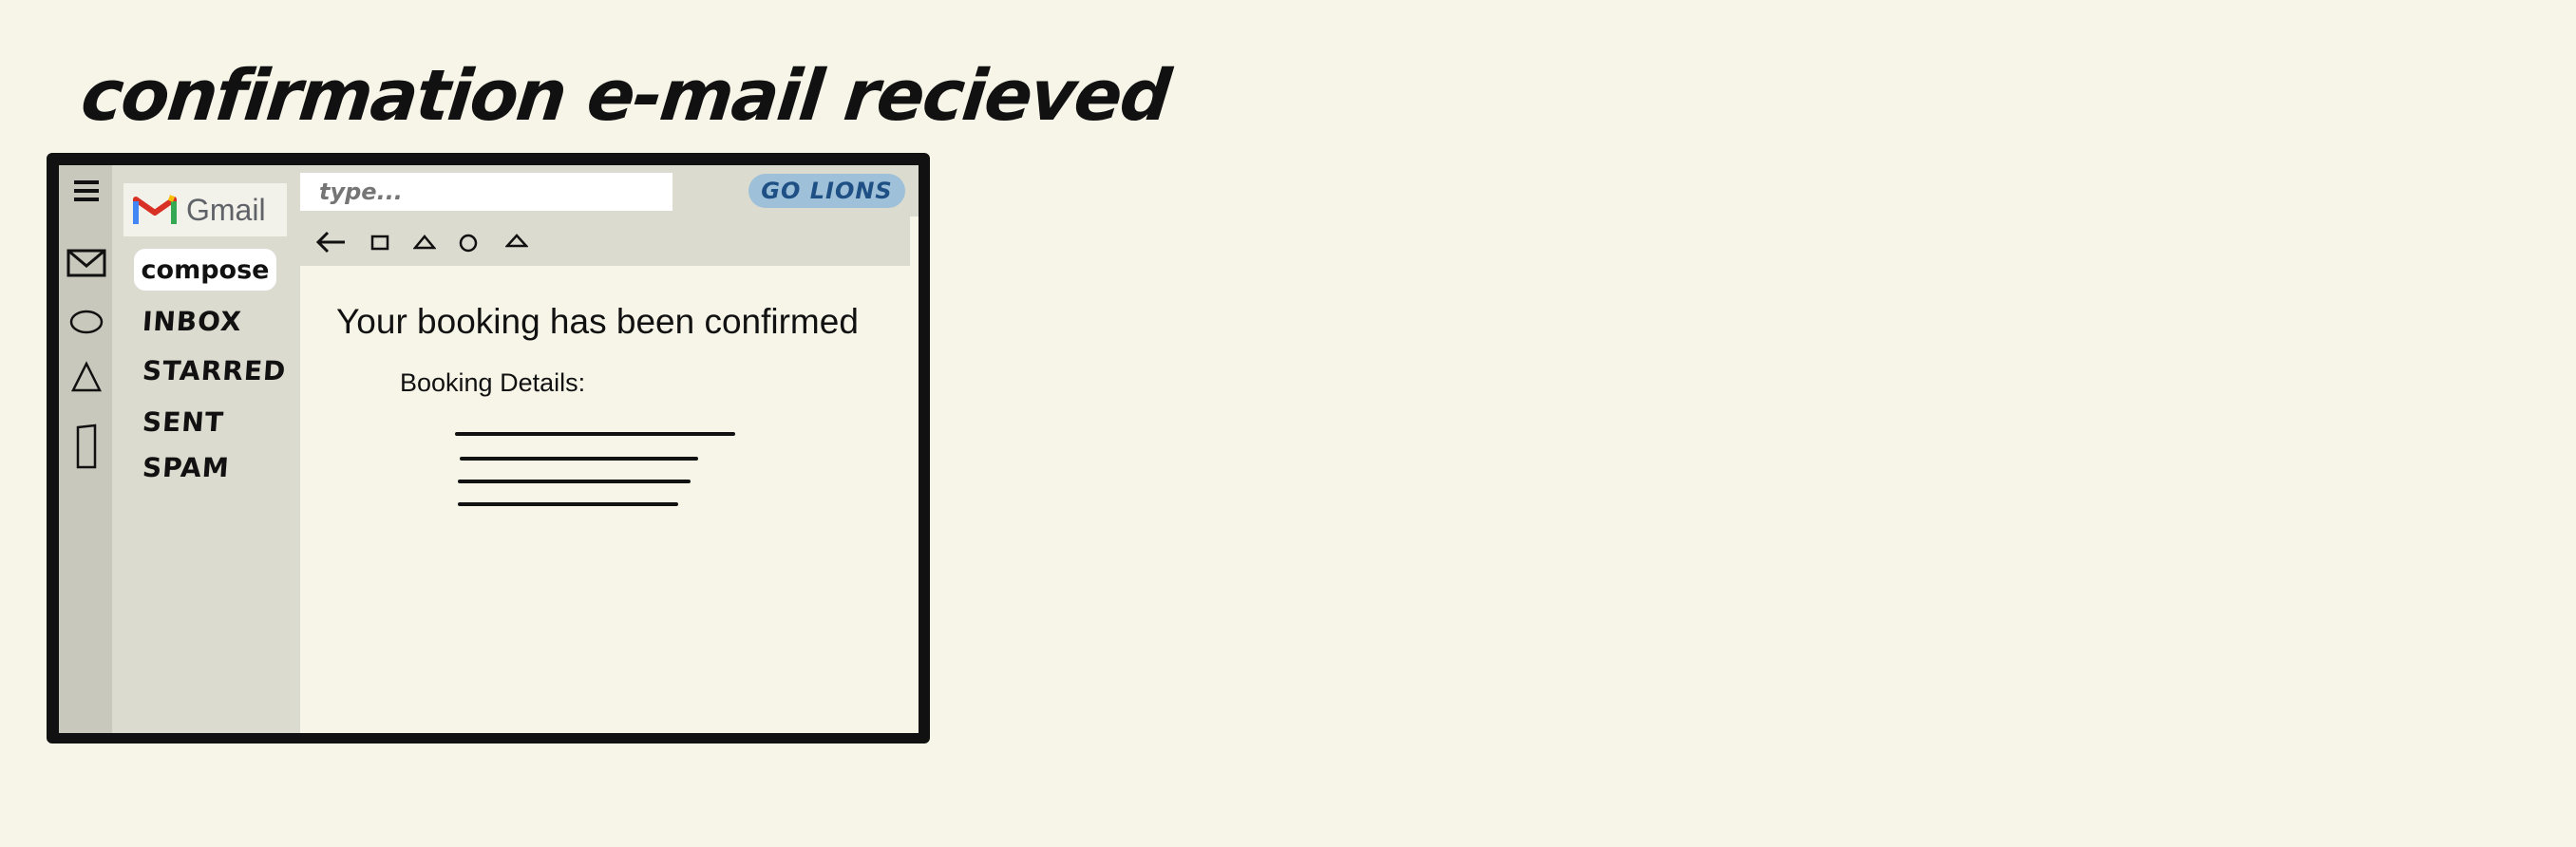 The height and width of the screenshot is (847, 2576). I want to click on compose-button: compose, so click(205, 270).